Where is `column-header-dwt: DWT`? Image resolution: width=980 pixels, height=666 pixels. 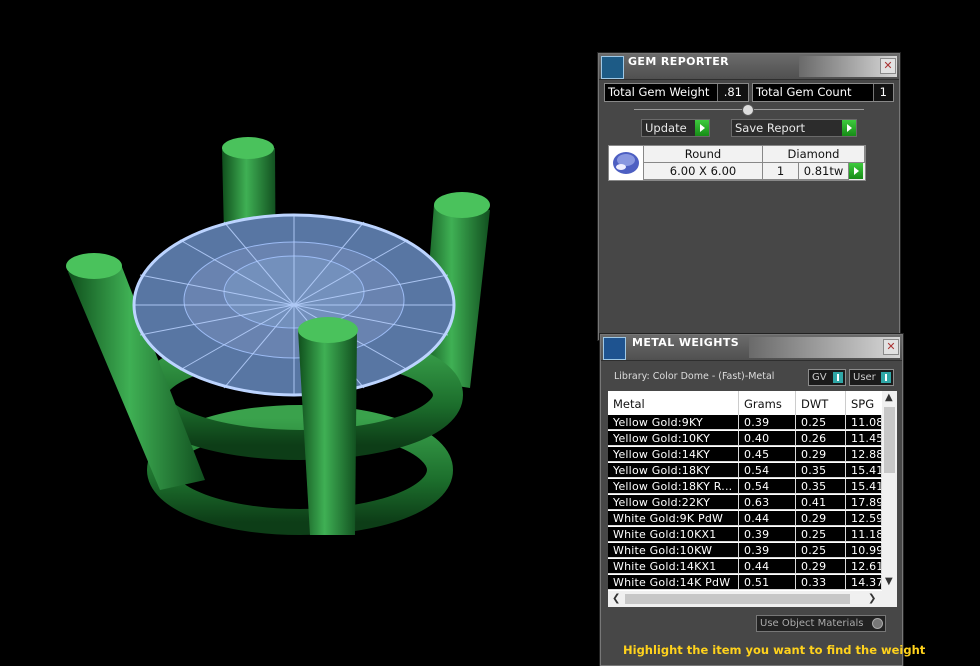
column-header-dwt: DWT is located at coordinates (821, 403).